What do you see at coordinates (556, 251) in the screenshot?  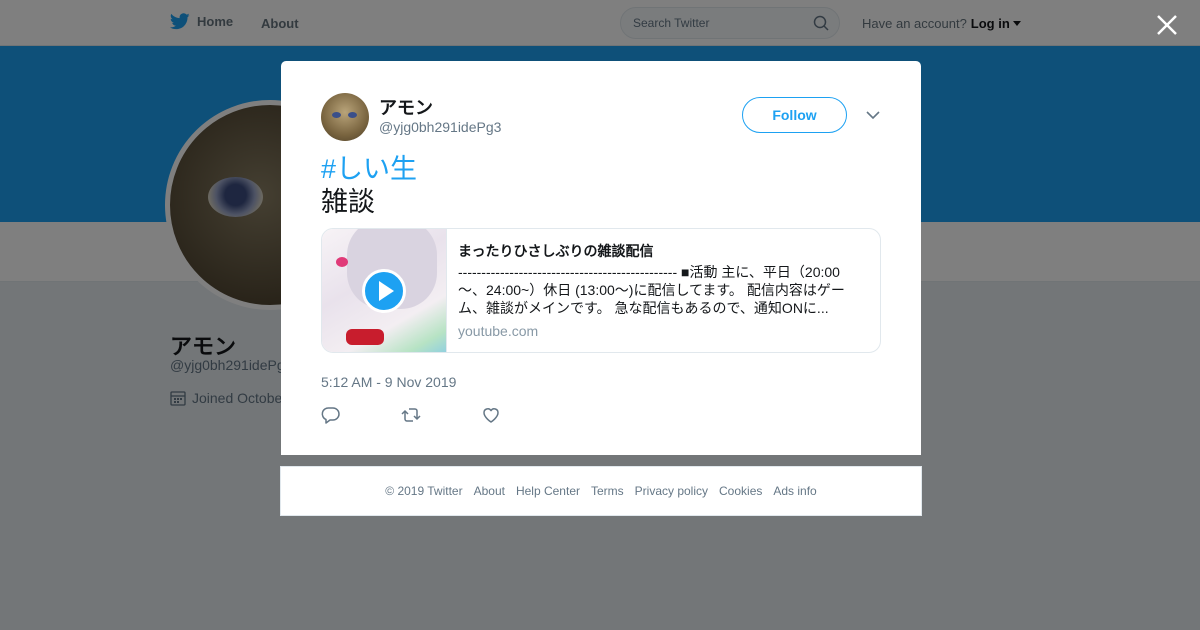 I see `card-title: まったりひさしぶりの雑談配信` at bounding box center [556, 251].